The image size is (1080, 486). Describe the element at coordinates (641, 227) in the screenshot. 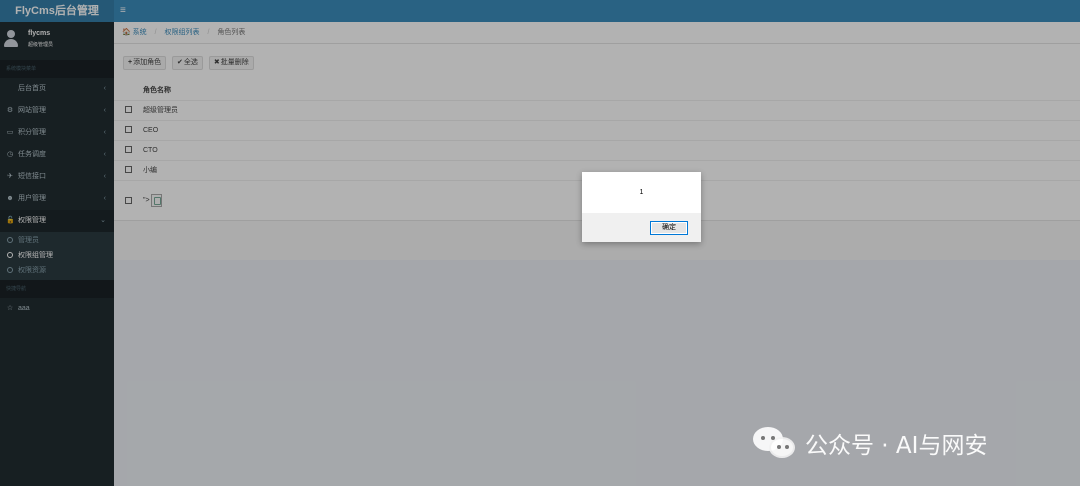

I see `alert-footer: 确定` at that location.